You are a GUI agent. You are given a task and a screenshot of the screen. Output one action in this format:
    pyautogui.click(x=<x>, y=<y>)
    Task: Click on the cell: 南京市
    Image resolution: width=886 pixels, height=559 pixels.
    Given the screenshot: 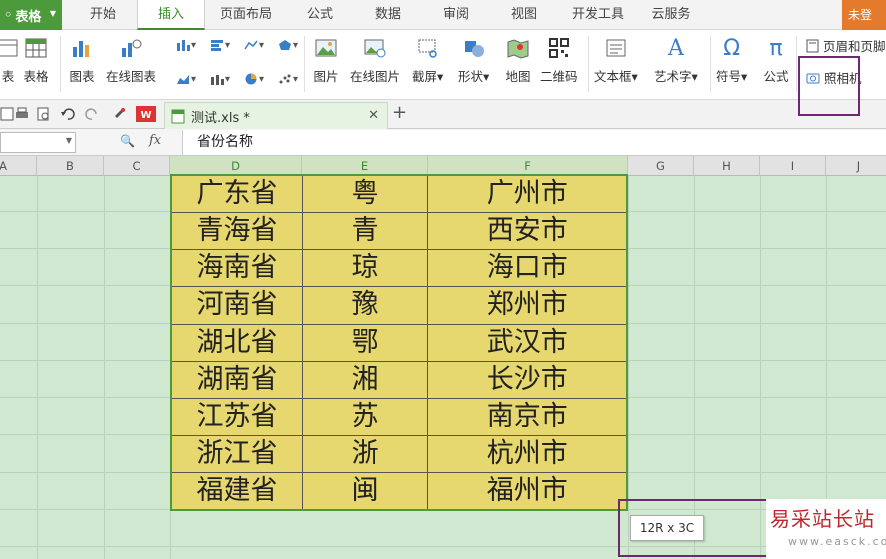 What is the action you would take?
    pyautogui.click(x=527, y=417)
    